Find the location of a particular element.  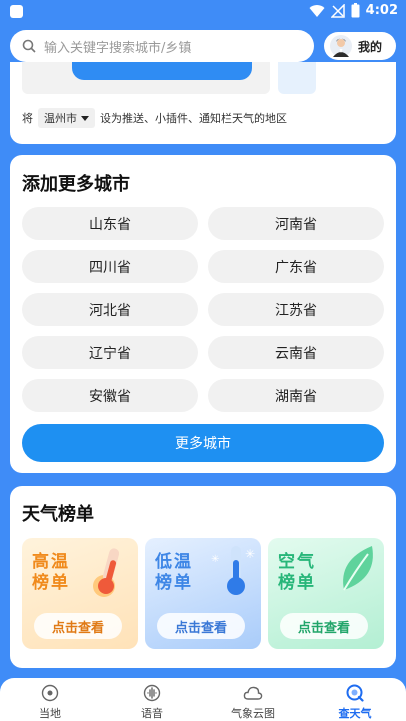

location-icon is located at coordinates (50, 693).